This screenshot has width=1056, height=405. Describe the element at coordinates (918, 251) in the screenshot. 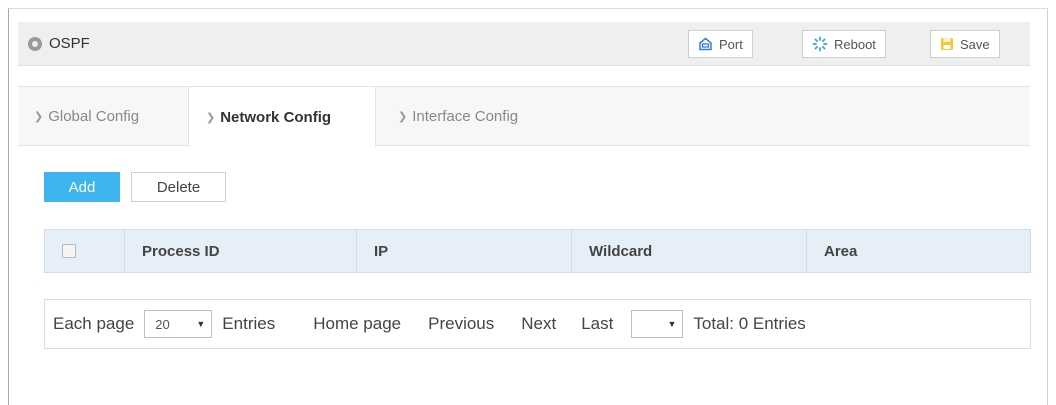

I see `column-header-area: Area` at that location.